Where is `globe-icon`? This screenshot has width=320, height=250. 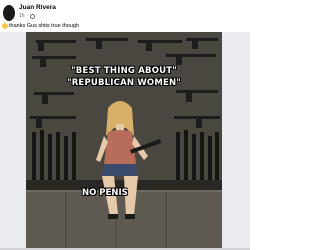
globe-icon is located at coordinates (33, 16).